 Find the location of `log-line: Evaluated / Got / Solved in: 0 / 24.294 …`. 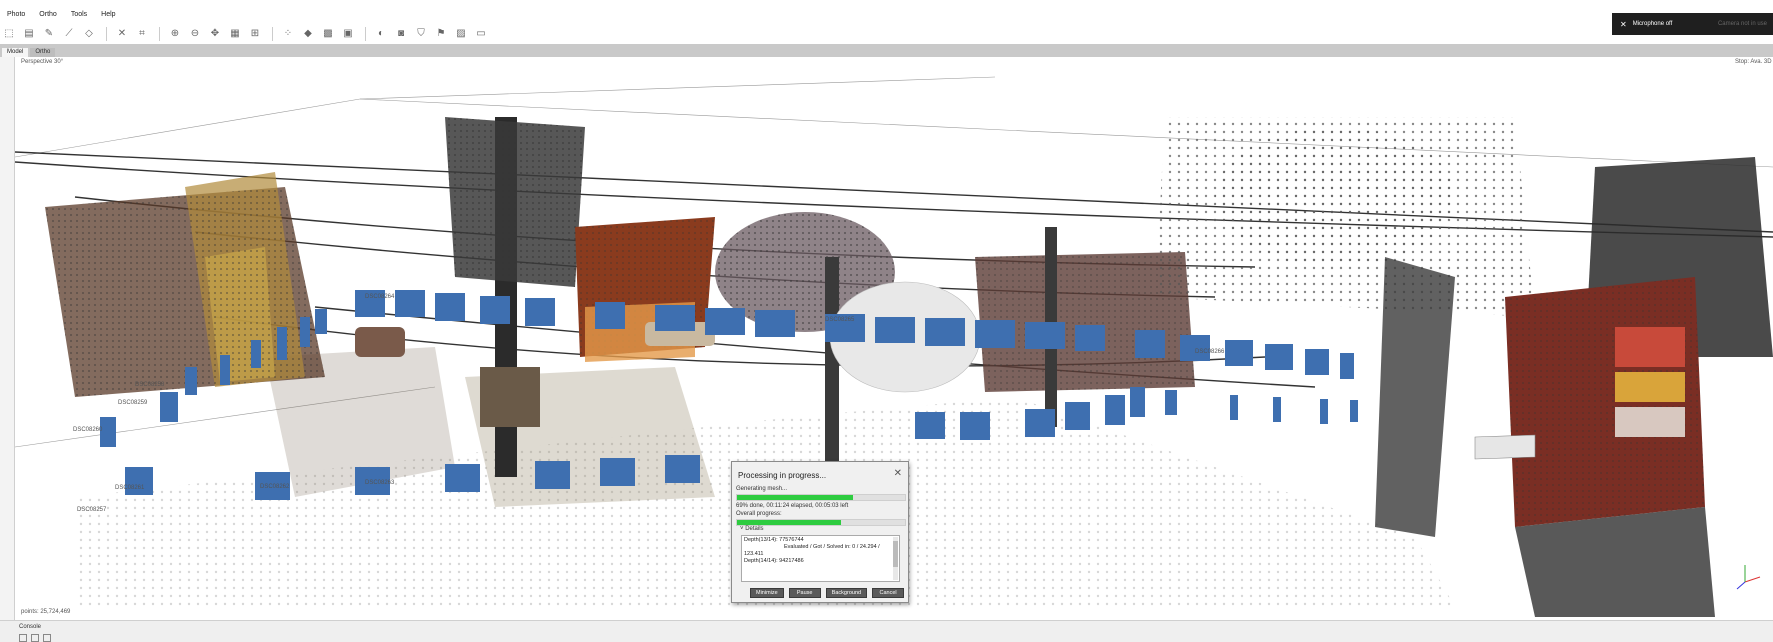

log-line: Evaluated / Got / Solved in: 0 / 24.294 … is located at coordinates (832, 547).